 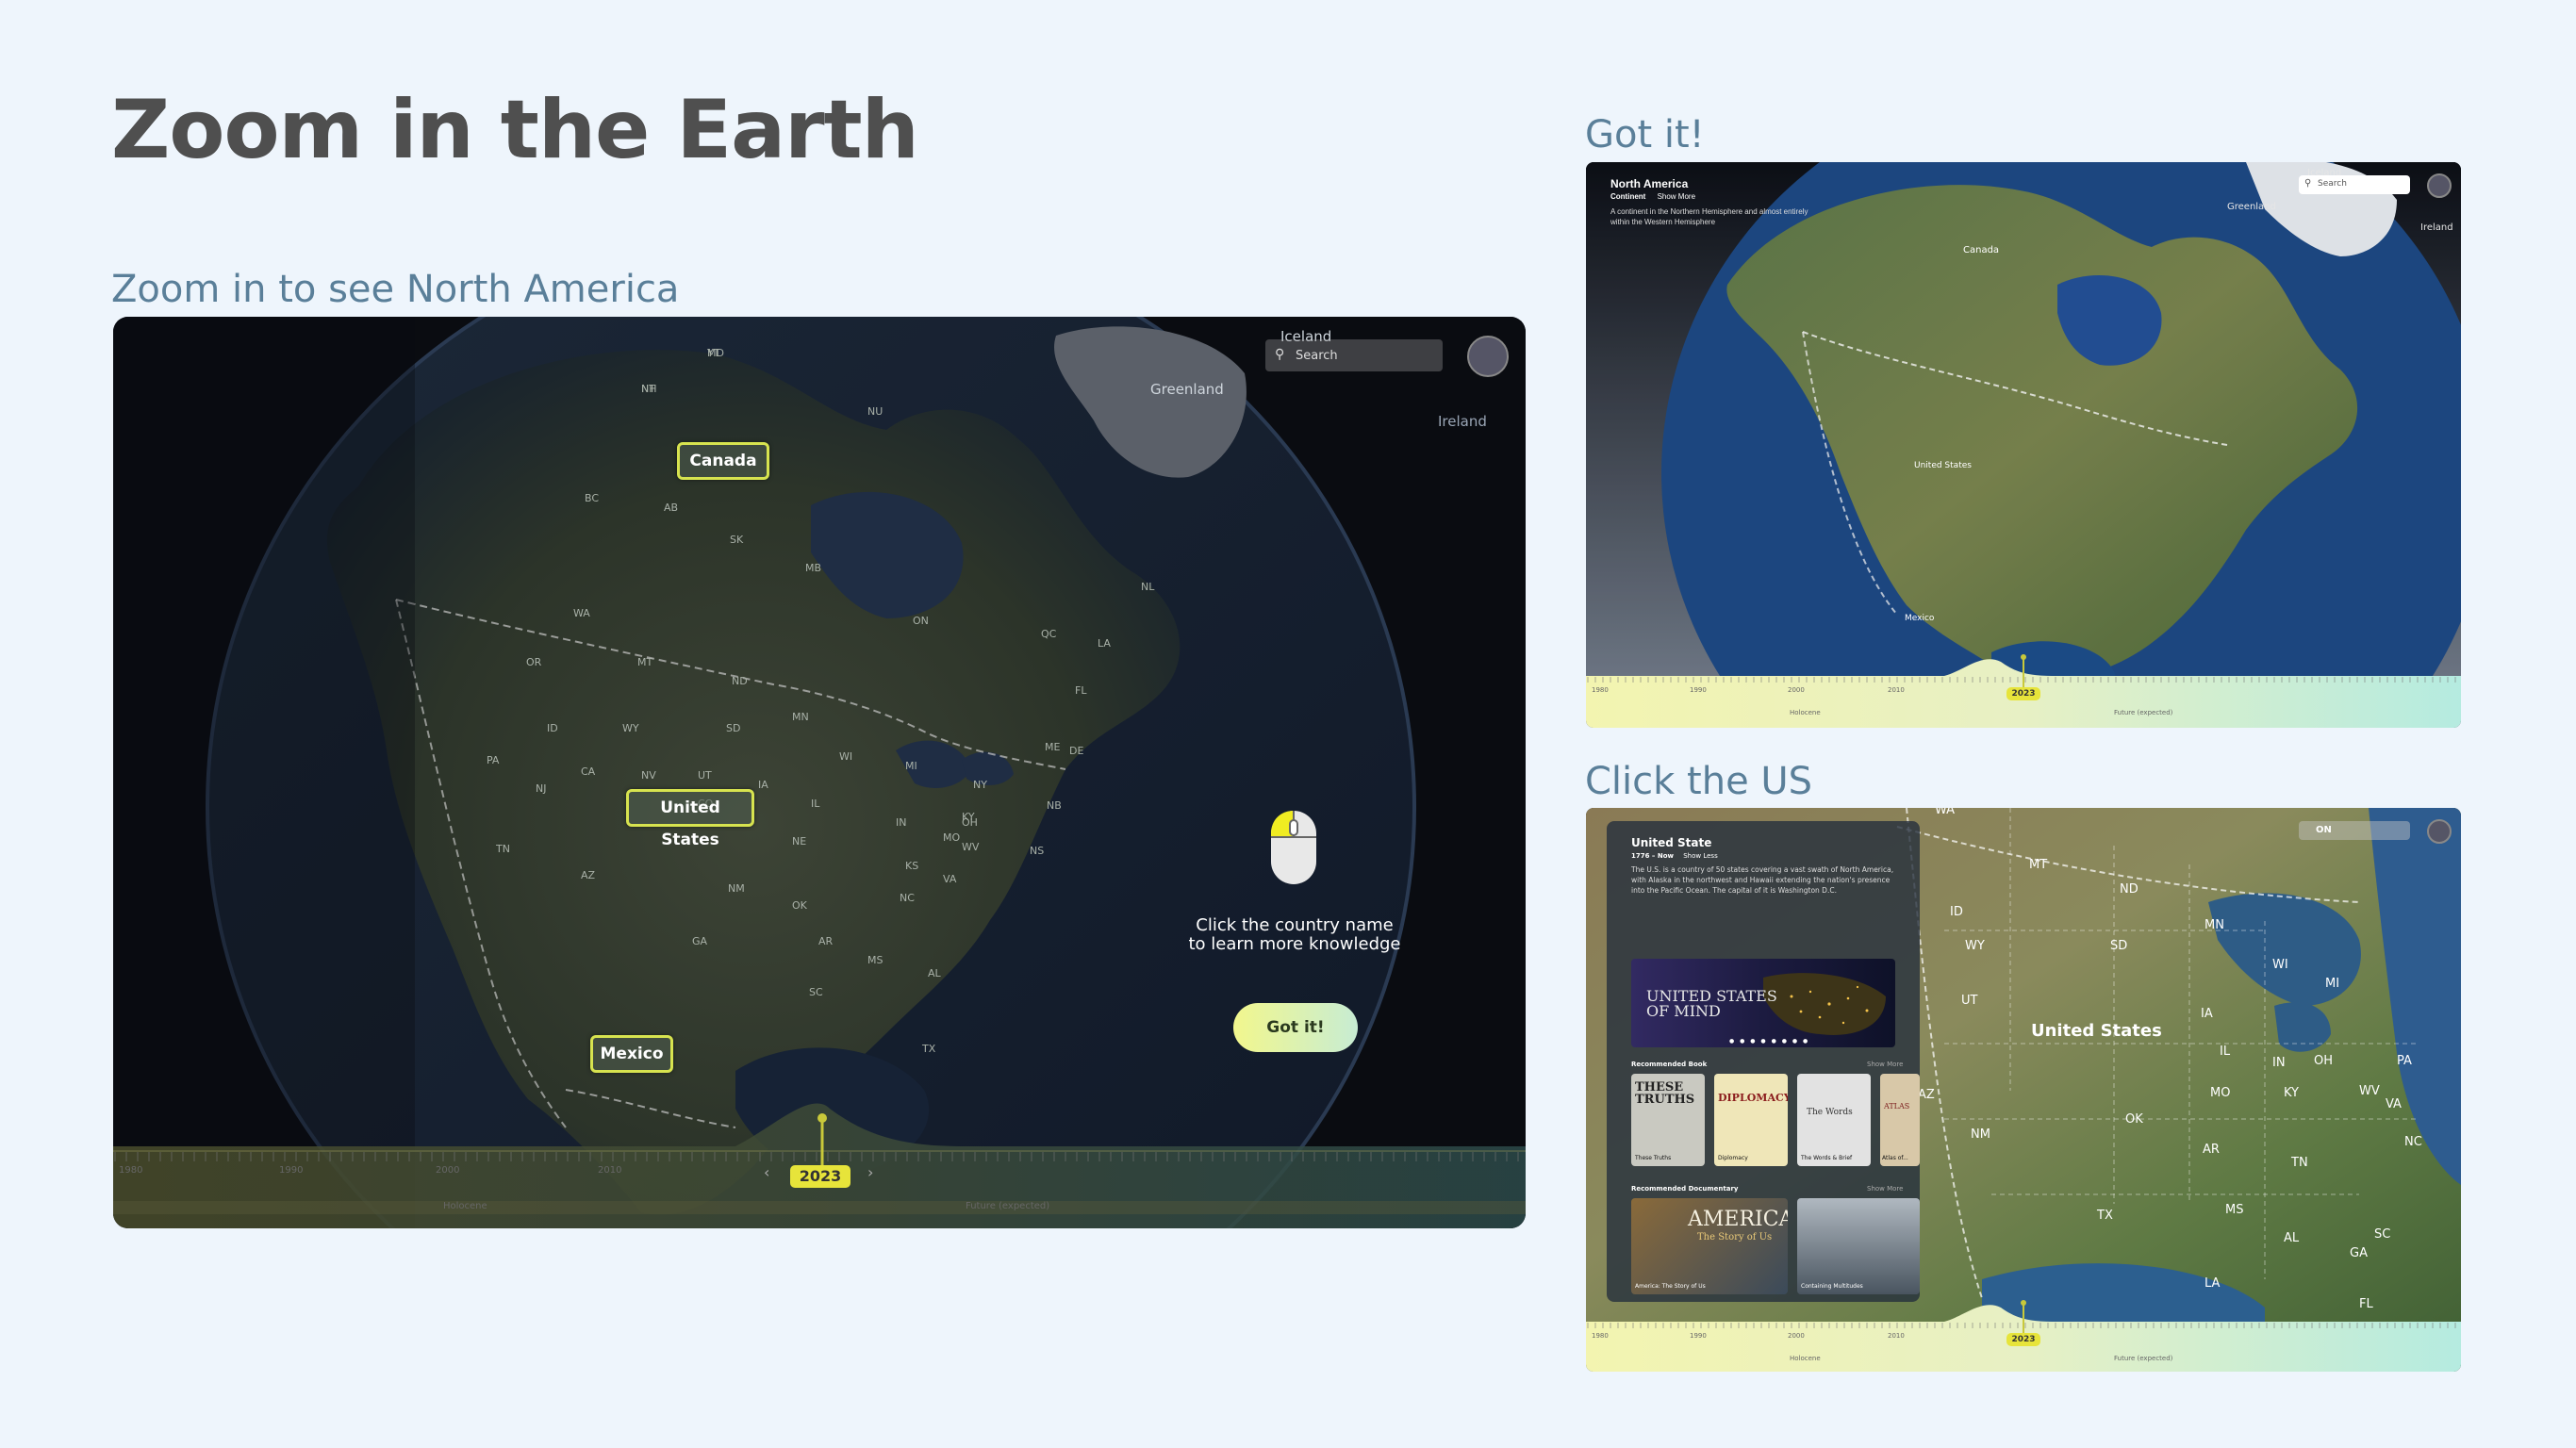 I want to click on state-label: WA, so click(x=1945, y=812).